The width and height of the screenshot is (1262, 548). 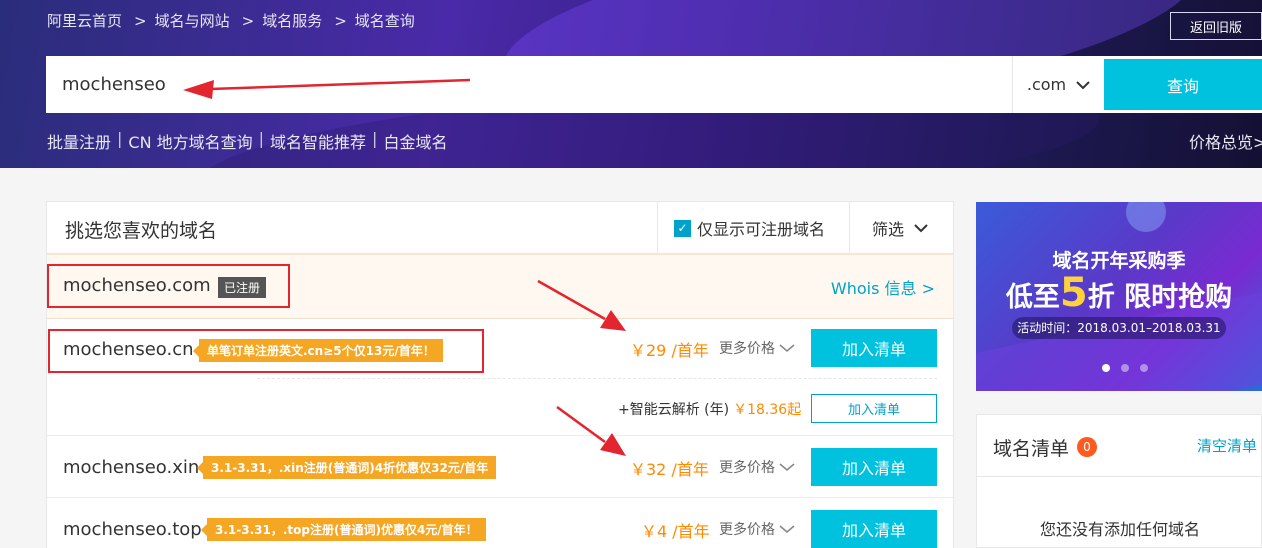 What do you see at coordinates (674, 410) in the screenshot?
I see `addon-label: +智能云解析 (年)` at bounding box center [674, 410].